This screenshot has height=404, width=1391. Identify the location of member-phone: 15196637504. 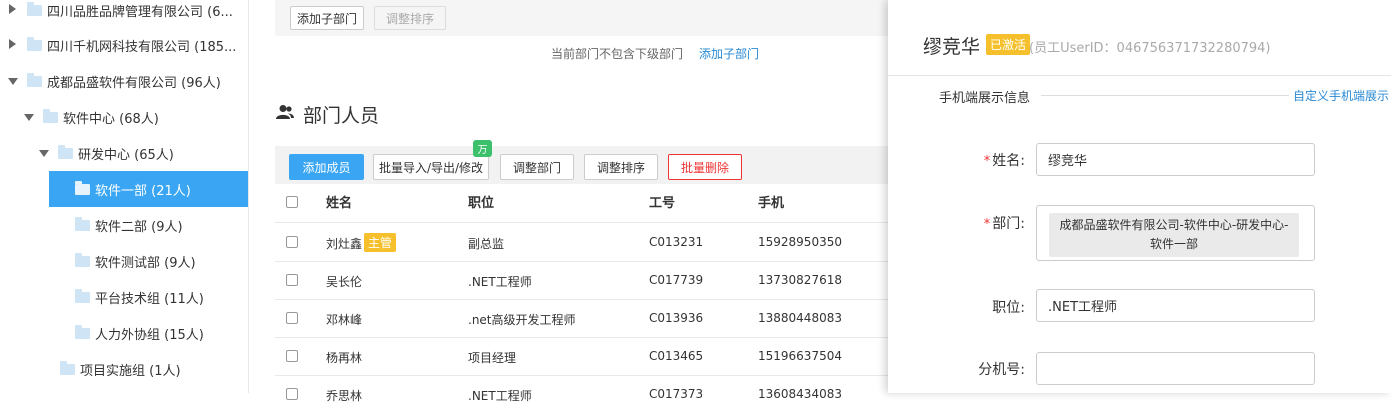
(800, 356).